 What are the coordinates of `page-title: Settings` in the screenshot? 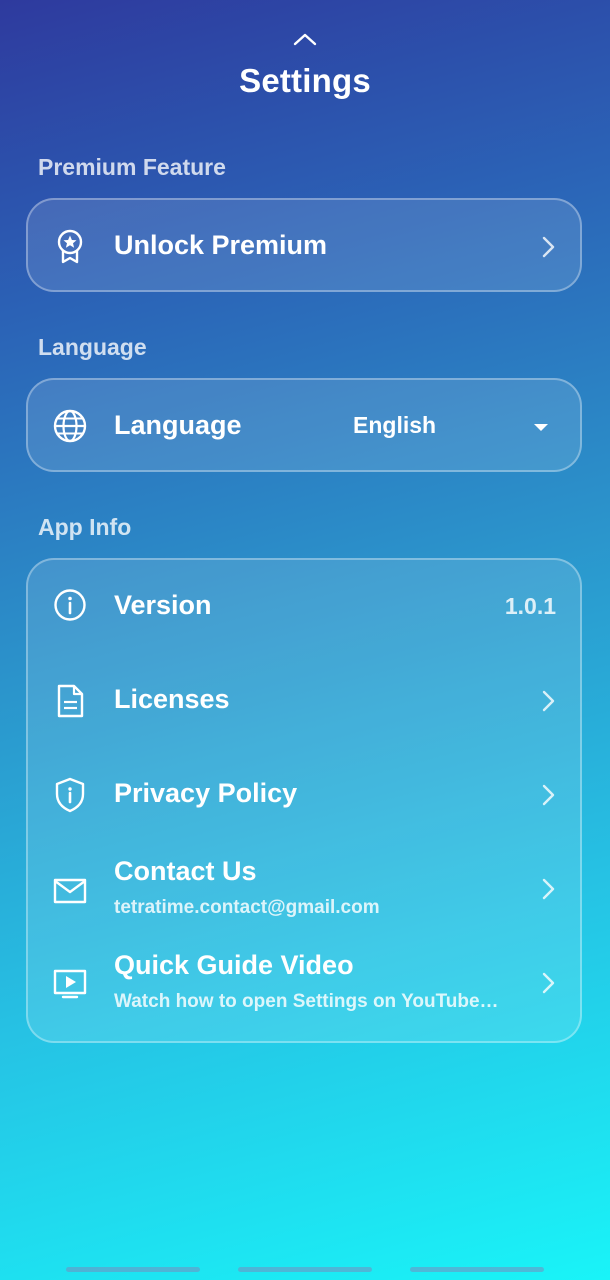 It's located at (305, 80).